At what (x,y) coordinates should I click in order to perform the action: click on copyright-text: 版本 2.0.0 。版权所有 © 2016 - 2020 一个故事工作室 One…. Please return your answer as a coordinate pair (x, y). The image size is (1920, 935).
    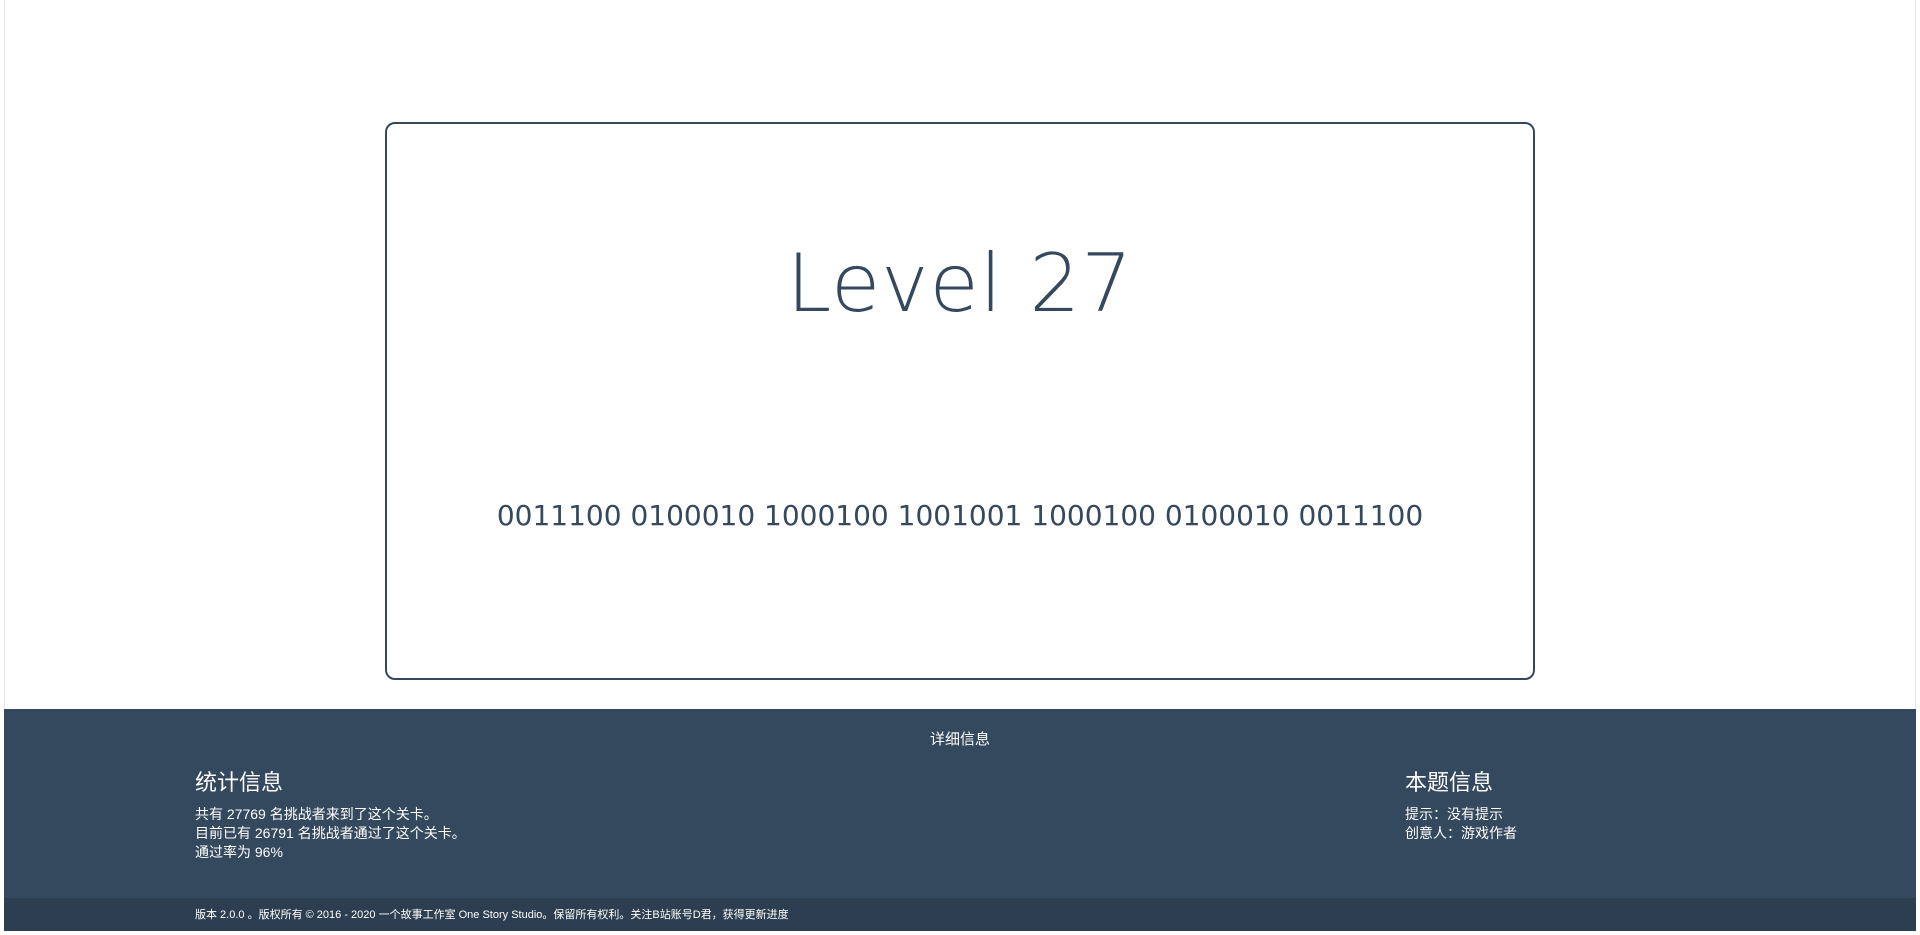
    Looking at the image, I should click on (492, 915).